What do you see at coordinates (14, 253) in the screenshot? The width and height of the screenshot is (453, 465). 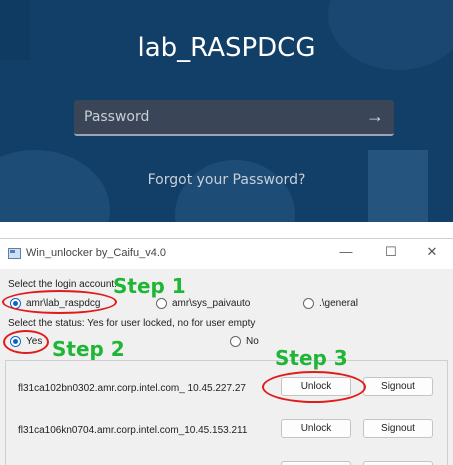 I see `app-window-icon` at bounding box center [14, 253].